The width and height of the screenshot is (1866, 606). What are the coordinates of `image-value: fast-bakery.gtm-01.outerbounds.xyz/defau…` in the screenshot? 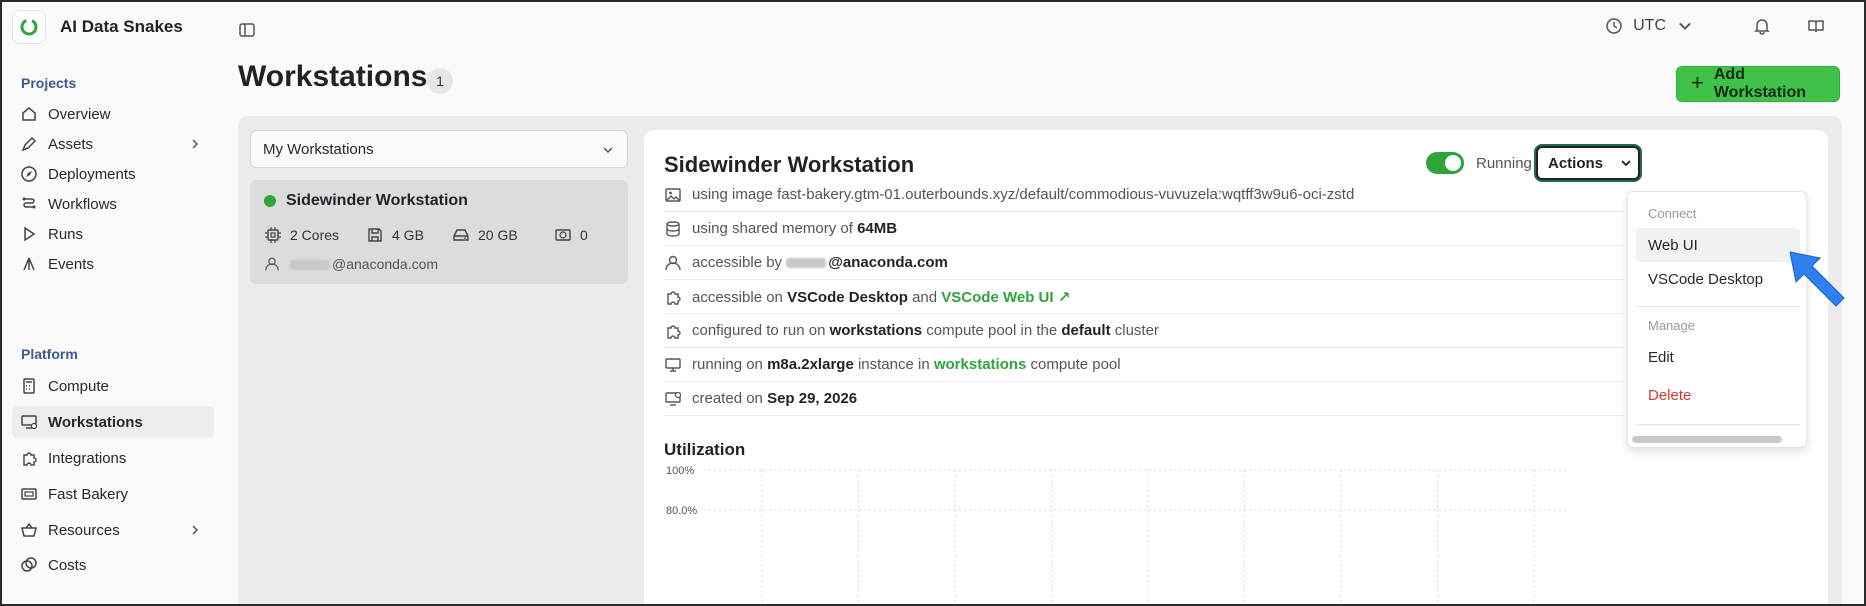 It's located at (1066, 194).